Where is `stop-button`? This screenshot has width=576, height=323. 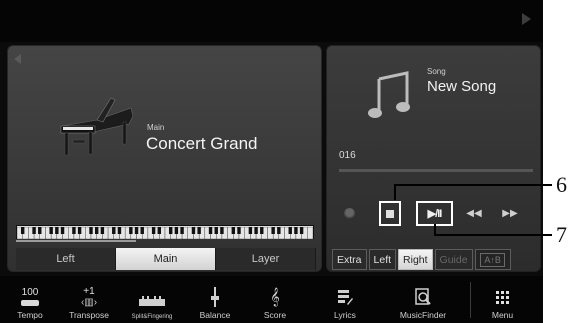
stop-button is located at coordinates (390, 213).